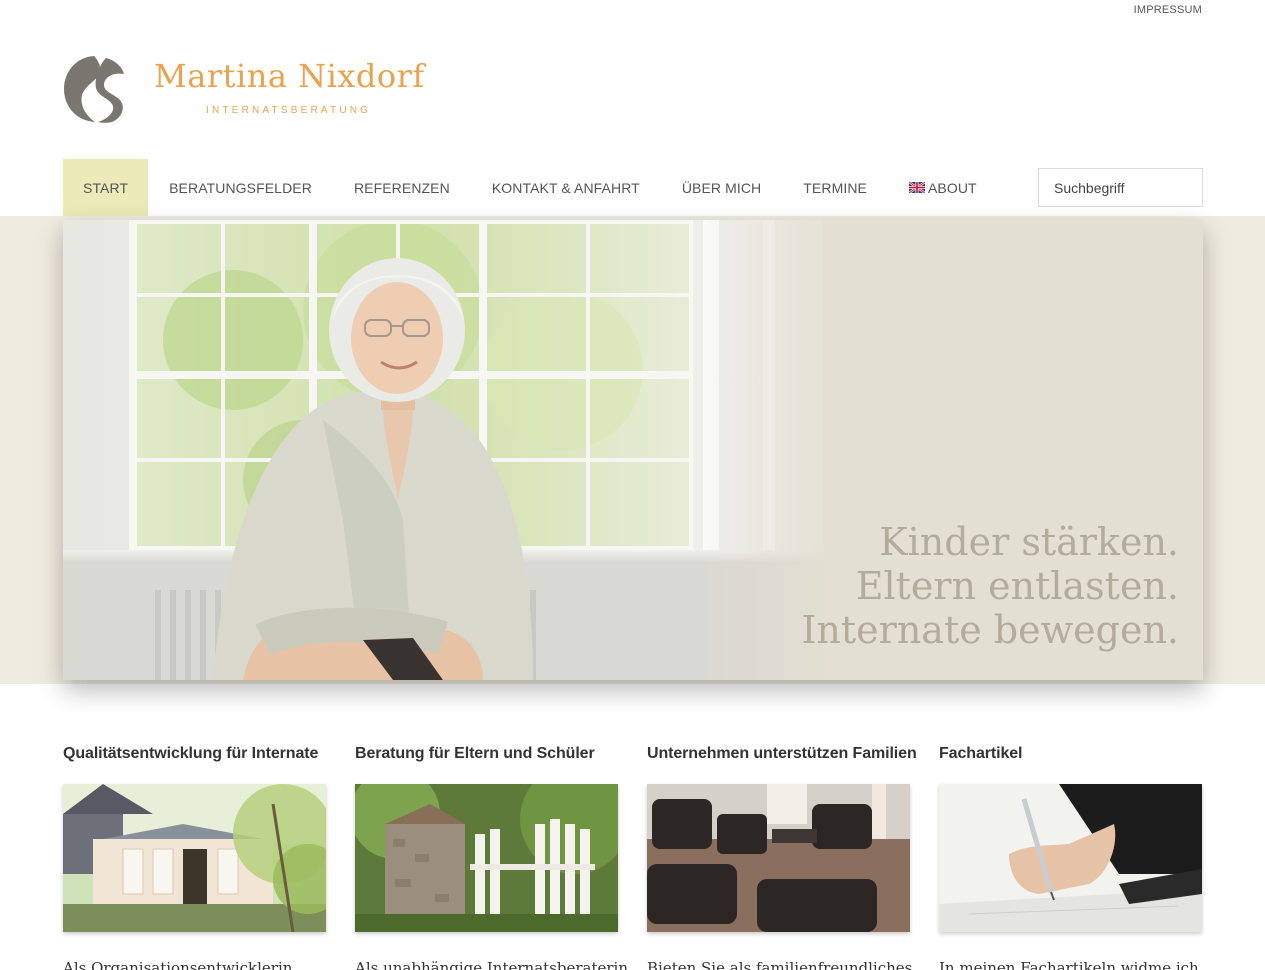  Describe the element at coordinates (780, 964) in the screenshot. I see `feature-text: Bieten Sie als familienfreundliches` at that location.